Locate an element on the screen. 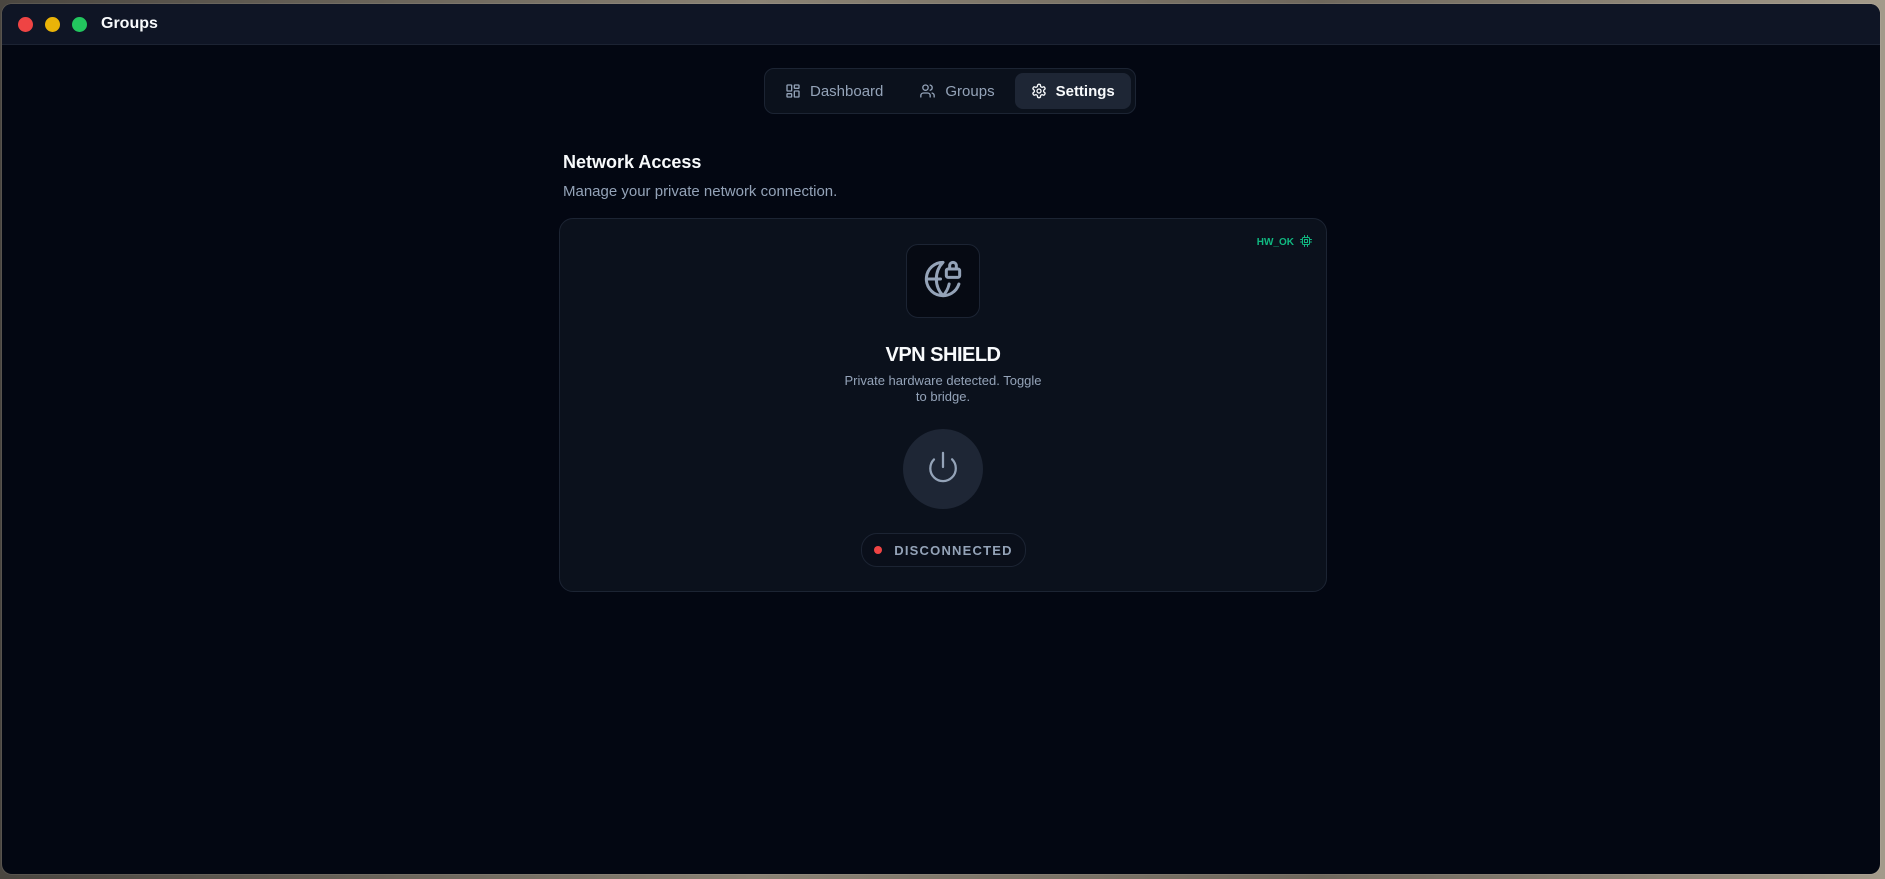 The height and width of the screenshot is (879, 1885). close-window-button is located at coordinates (25, 24).